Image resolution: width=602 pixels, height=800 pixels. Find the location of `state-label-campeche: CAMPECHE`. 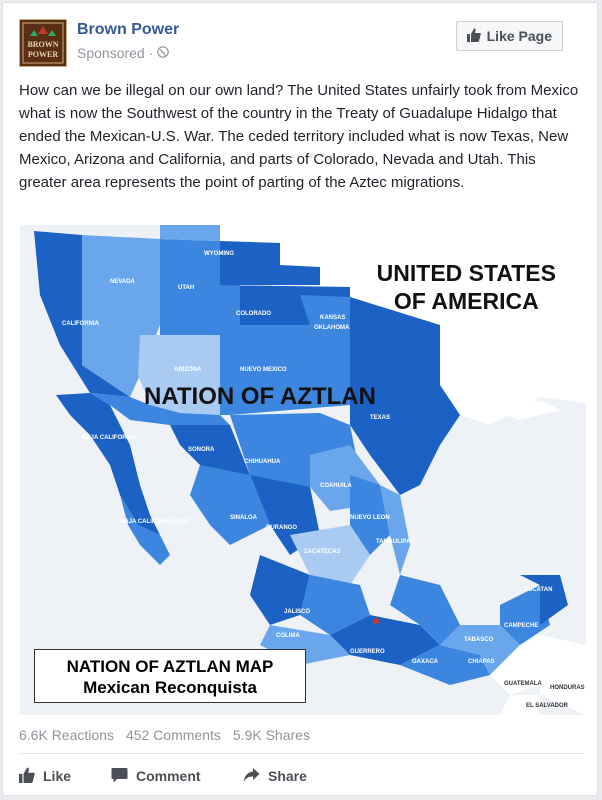

state-label-campeche: CAMPECHE is located at coordinates (521, 626).